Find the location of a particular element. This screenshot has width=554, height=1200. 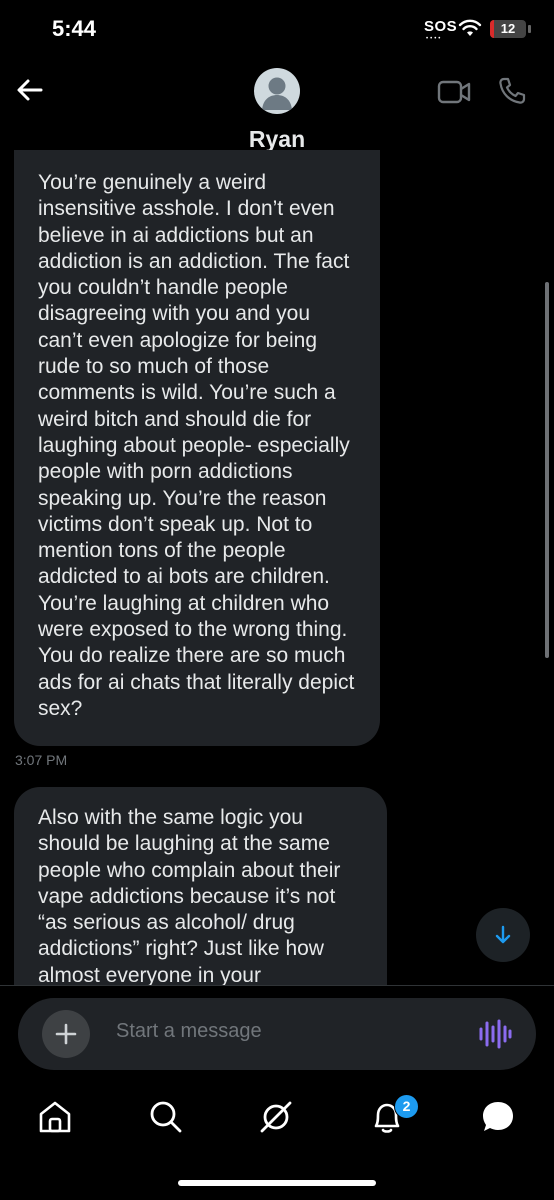

home-icon is located at coordinates (55, 1117).